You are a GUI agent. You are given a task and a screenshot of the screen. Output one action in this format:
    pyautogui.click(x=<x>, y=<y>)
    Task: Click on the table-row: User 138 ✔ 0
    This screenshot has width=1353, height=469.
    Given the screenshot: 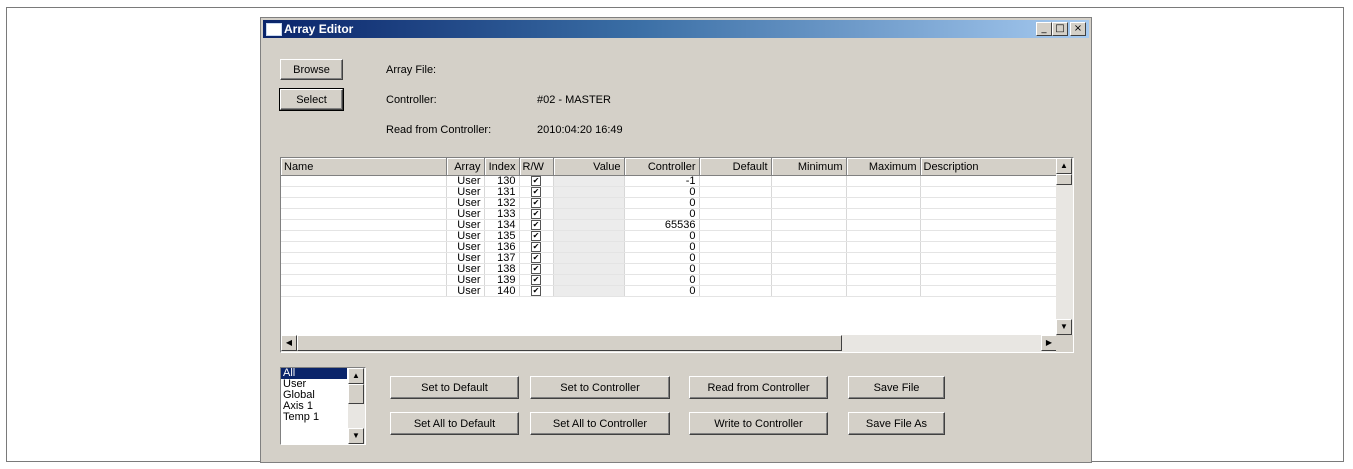 What is the action you would take?
    pyautogui.click(x=669, y=269)
    